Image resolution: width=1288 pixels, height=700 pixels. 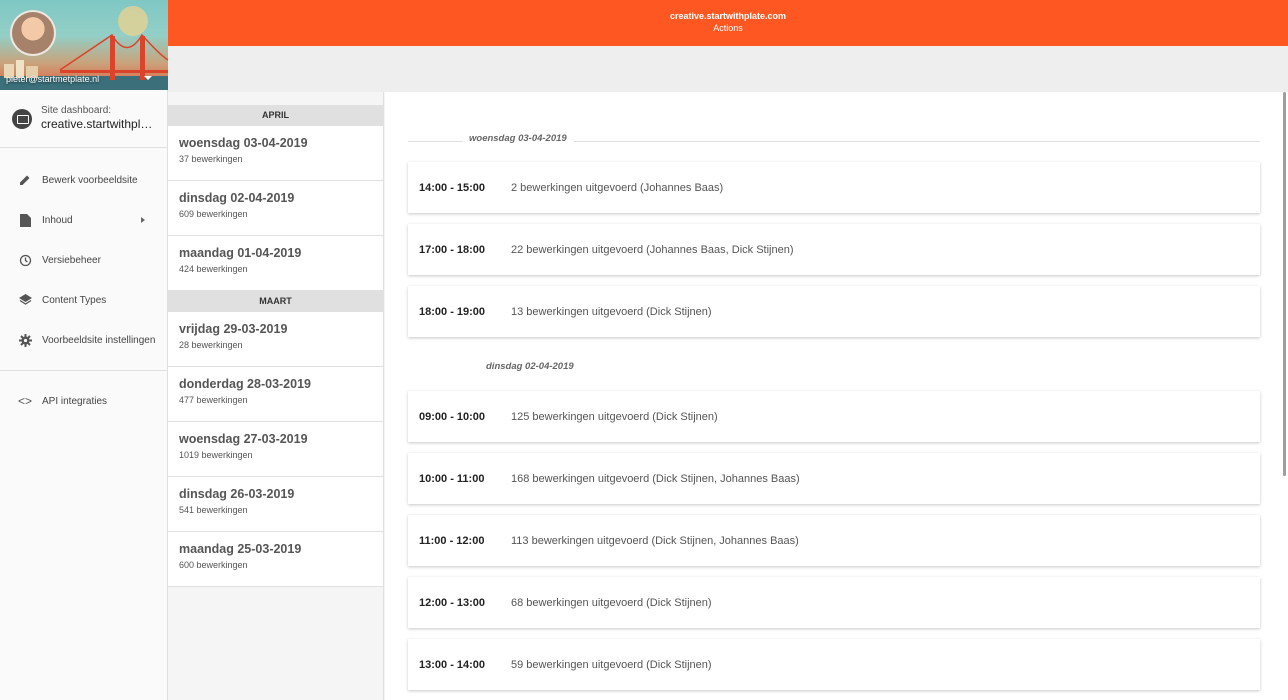 I want to click on activity-summary: 68 bewerkingen uitgevoerd (Dick Stijnen), so click(x=611, y=602).